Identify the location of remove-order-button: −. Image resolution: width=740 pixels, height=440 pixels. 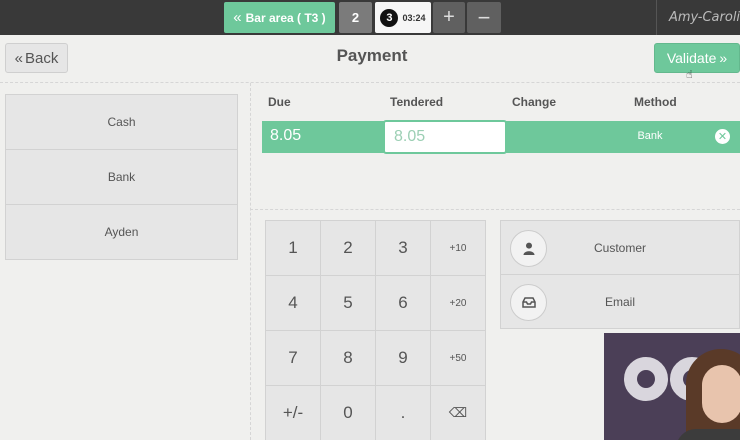
(484, 17).